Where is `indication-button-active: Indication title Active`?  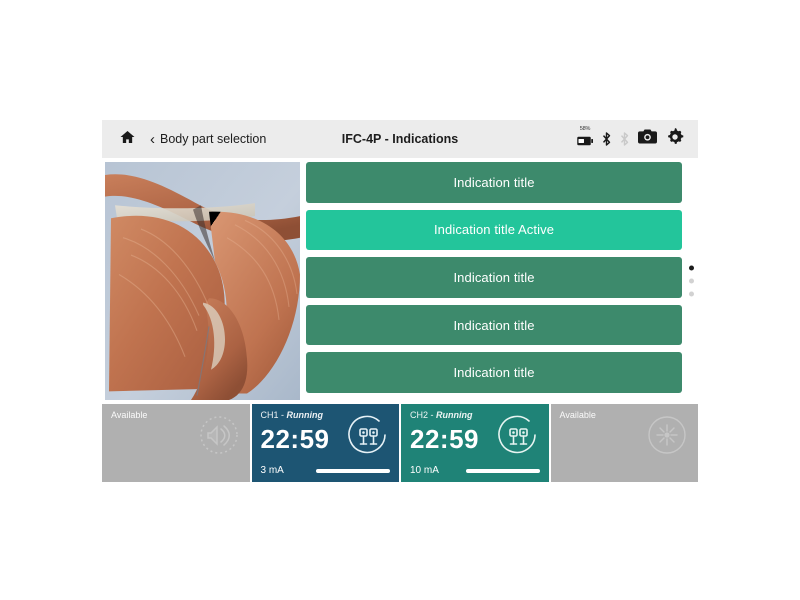 indication-button-active: Indication title Active is located at coordinates (494, 230).